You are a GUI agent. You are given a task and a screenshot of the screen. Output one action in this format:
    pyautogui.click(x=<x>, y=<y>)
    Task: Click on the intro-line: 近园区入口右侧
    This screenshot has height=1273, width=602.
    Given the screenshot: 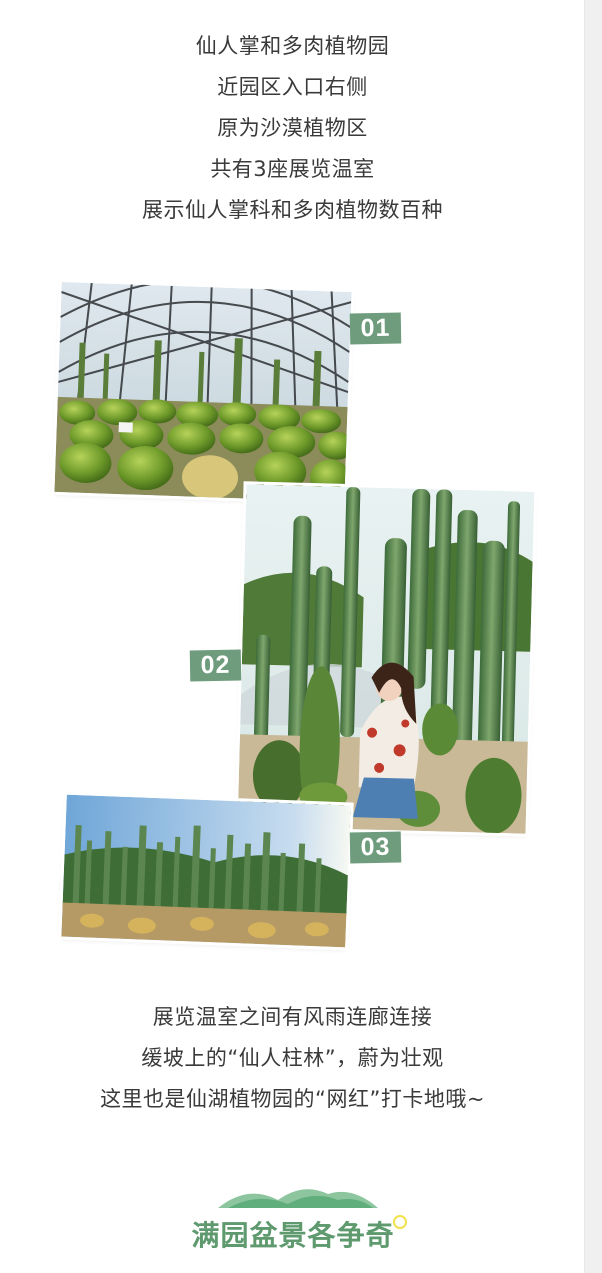 What is the action you would take?
    pyautogui.click(x=292, y=87)
    